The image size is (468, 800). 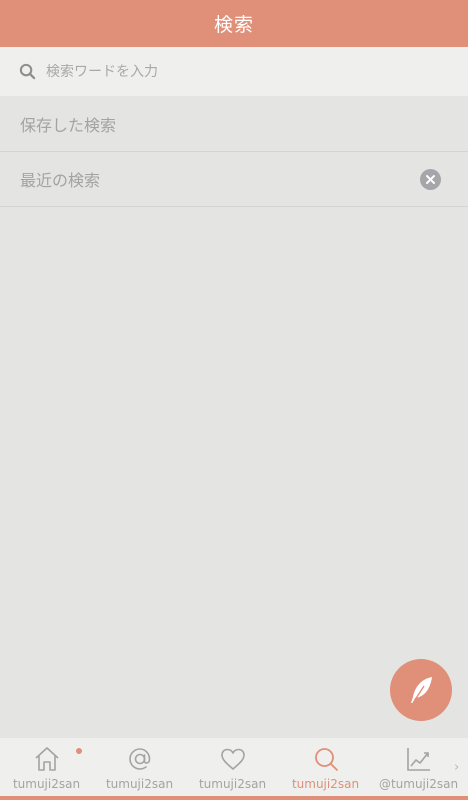 I want to click on tab-likes: tumuji2san, so click(x=232, y=767).